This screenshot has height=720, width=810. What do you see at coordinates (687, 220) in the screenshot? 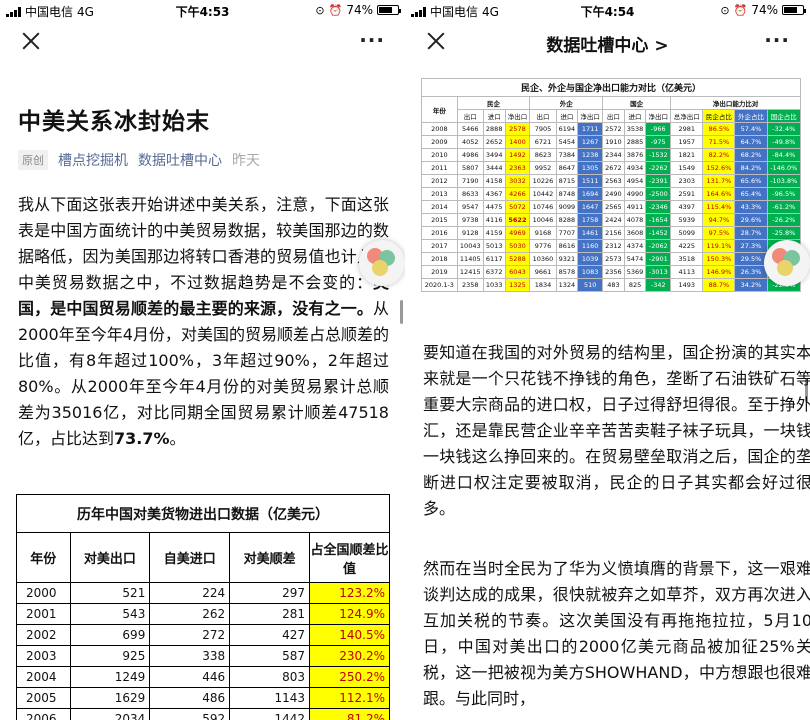
I see `table-cell: 5939` at bounding box center [687, 220].